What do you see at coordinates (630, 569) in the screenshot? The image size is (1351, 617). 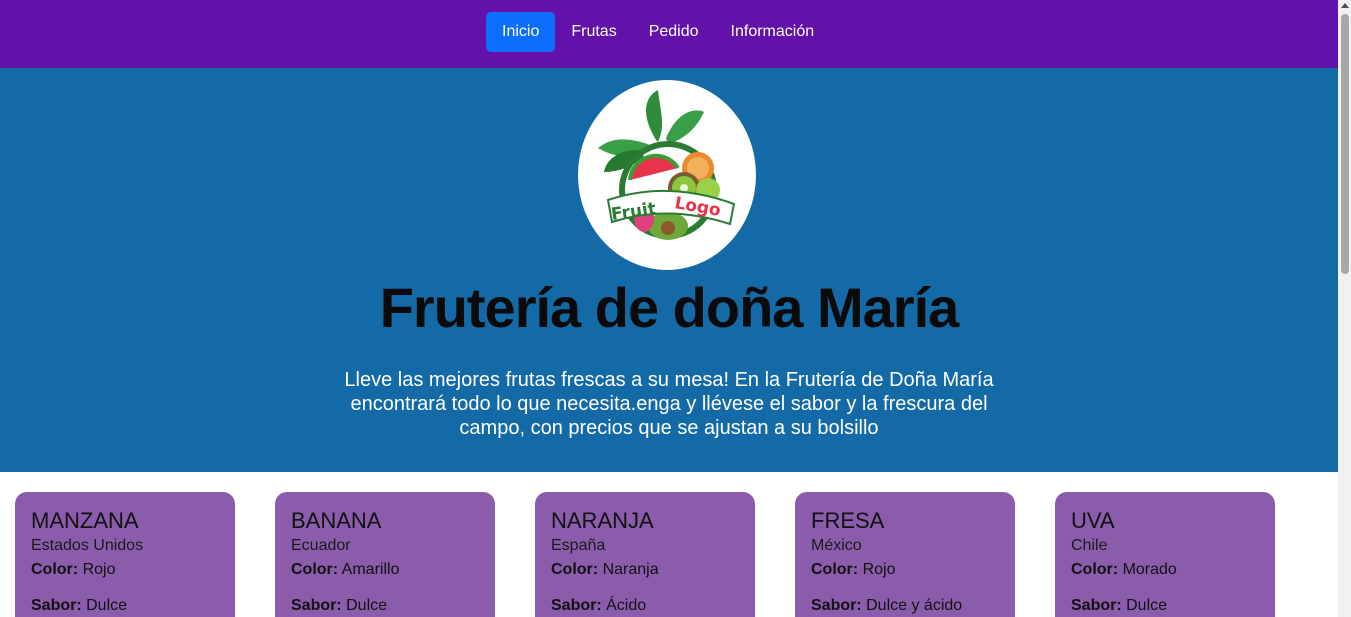 I see `card-color-value: Naranja` at bounding box center [630, 569].